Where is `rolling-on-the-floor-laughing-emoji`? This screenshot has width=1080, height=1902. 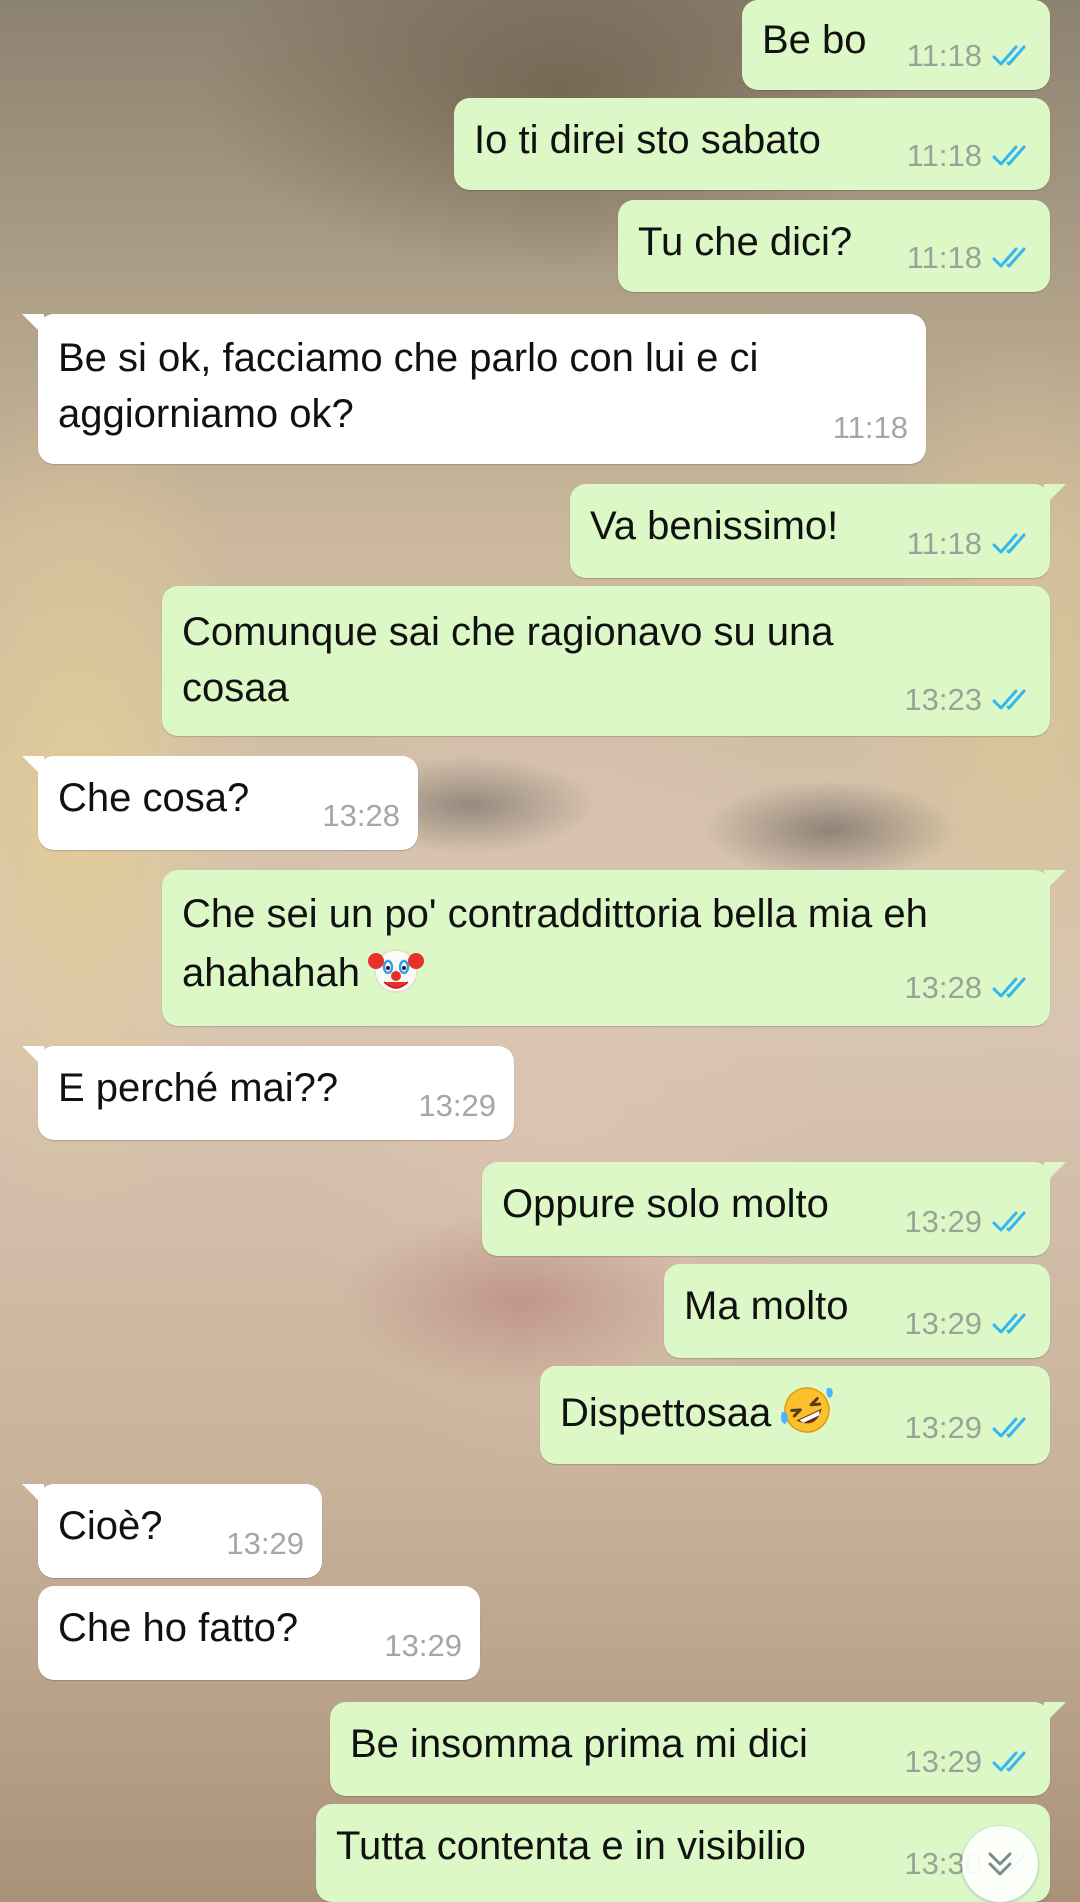 rolling-on-the-floor-laughing-emoji is located at coordinates (807, 1410).